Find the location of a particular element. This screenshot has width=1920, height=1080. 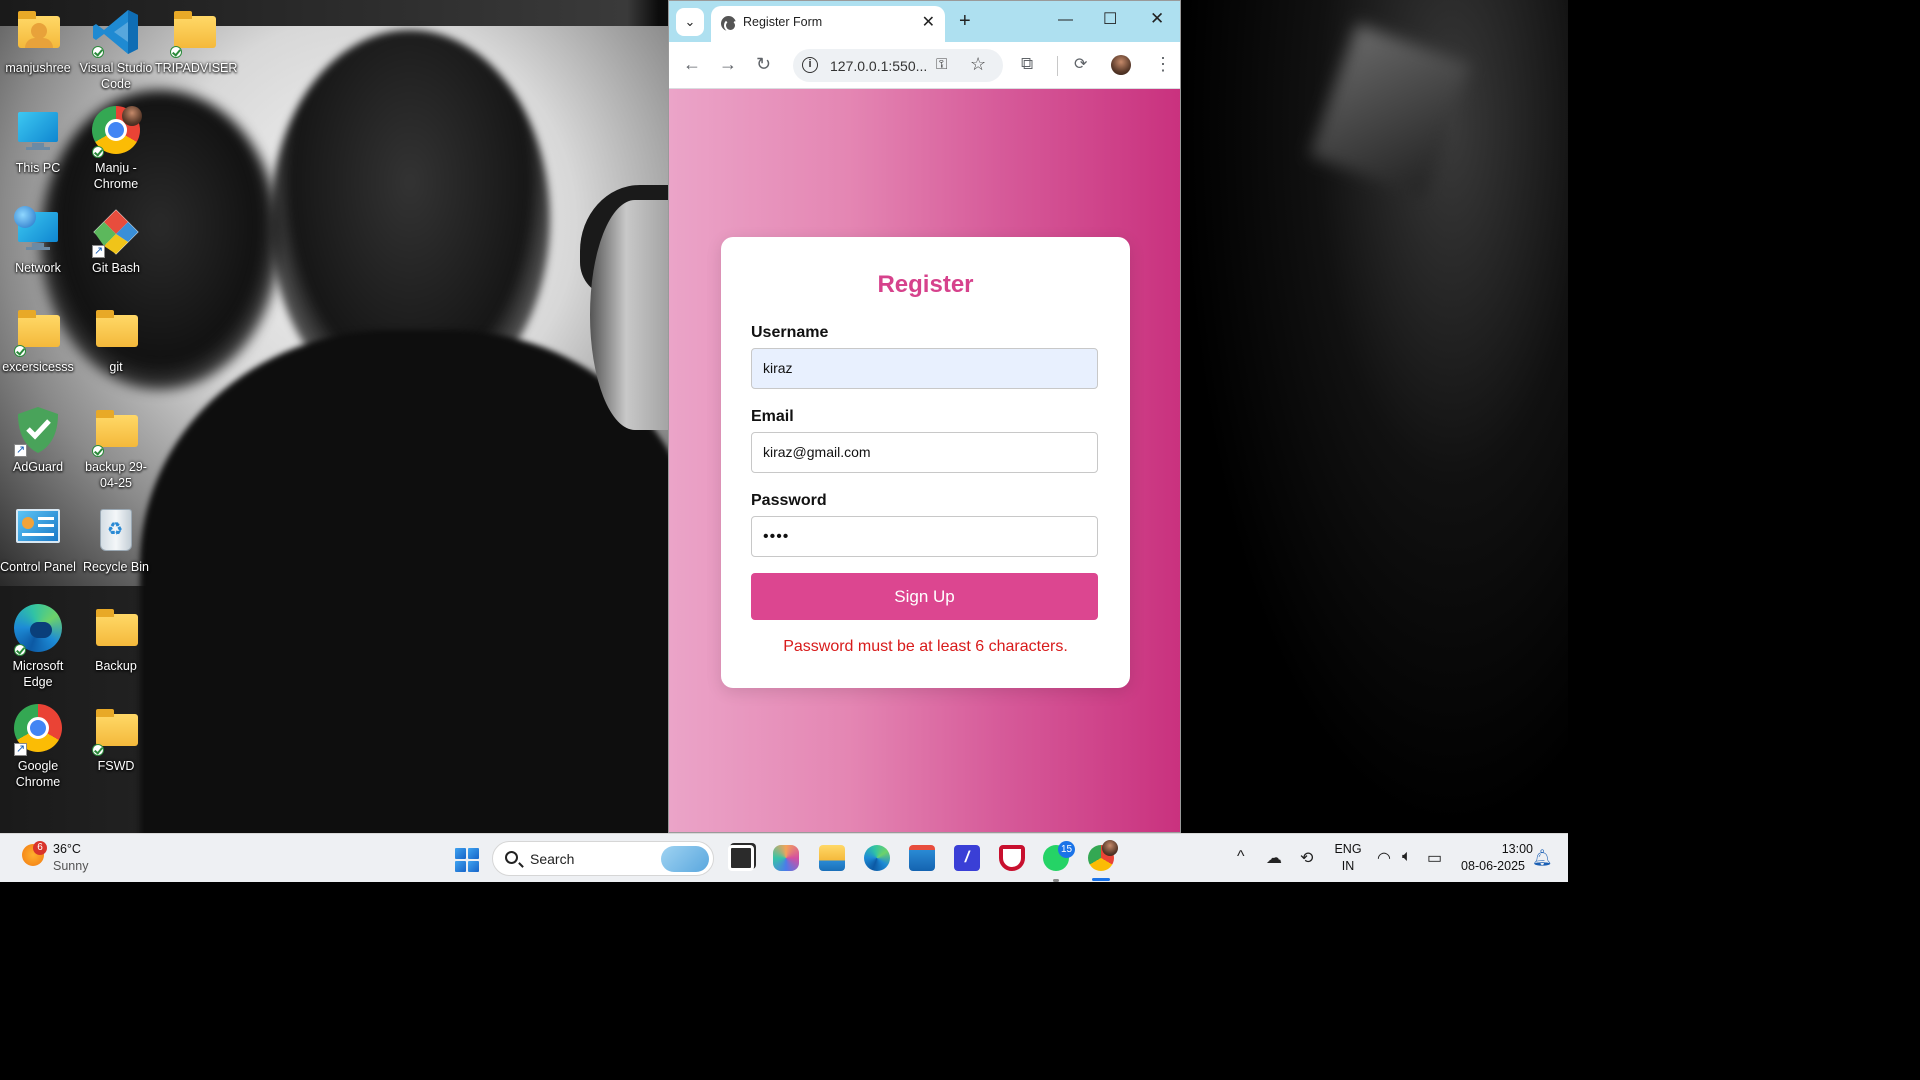

desktop-icon-vscode: Visual Studio Code is located at coordinates (116, 49).